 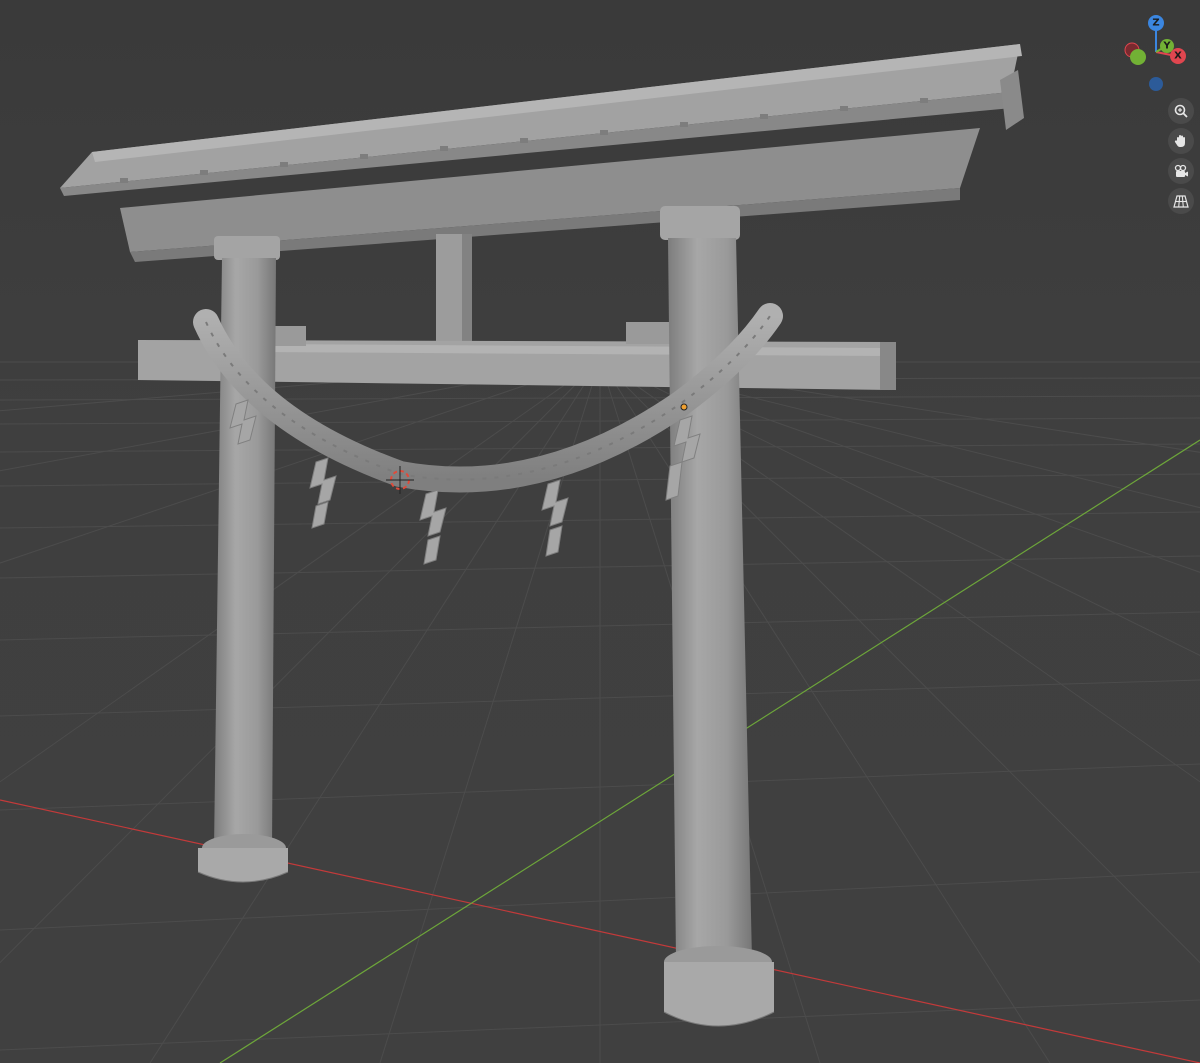 I want to click on gizmo-negative-y, so click(x=1138, y=57).